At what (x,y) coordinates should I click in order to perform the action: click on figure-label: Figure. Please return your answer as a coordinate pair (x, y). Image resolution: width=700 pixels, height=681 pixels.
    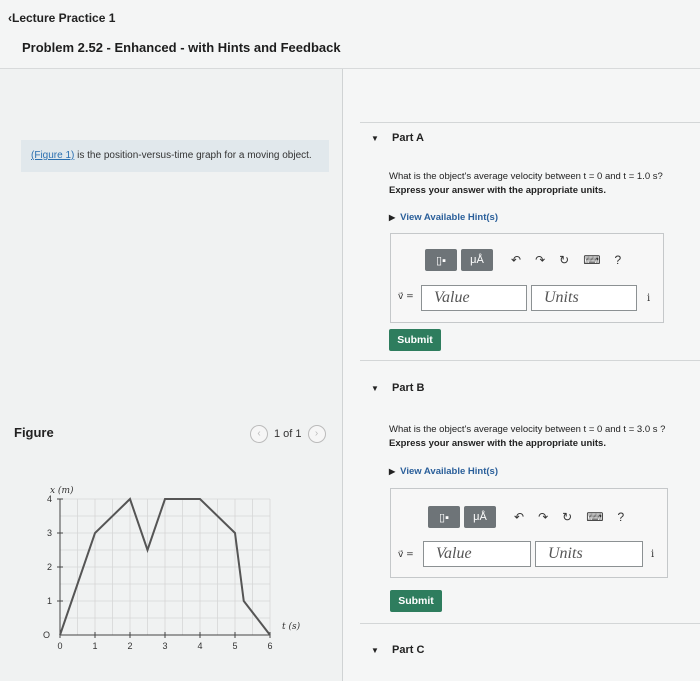
    Looking at the image, I should click on (34, 432).